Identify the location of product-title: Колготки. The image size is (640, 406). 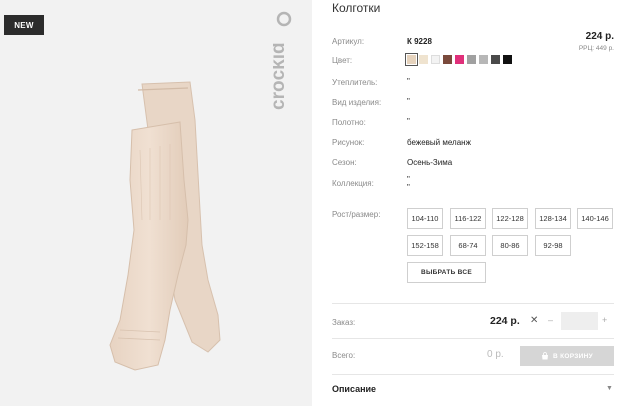
(356, 8).